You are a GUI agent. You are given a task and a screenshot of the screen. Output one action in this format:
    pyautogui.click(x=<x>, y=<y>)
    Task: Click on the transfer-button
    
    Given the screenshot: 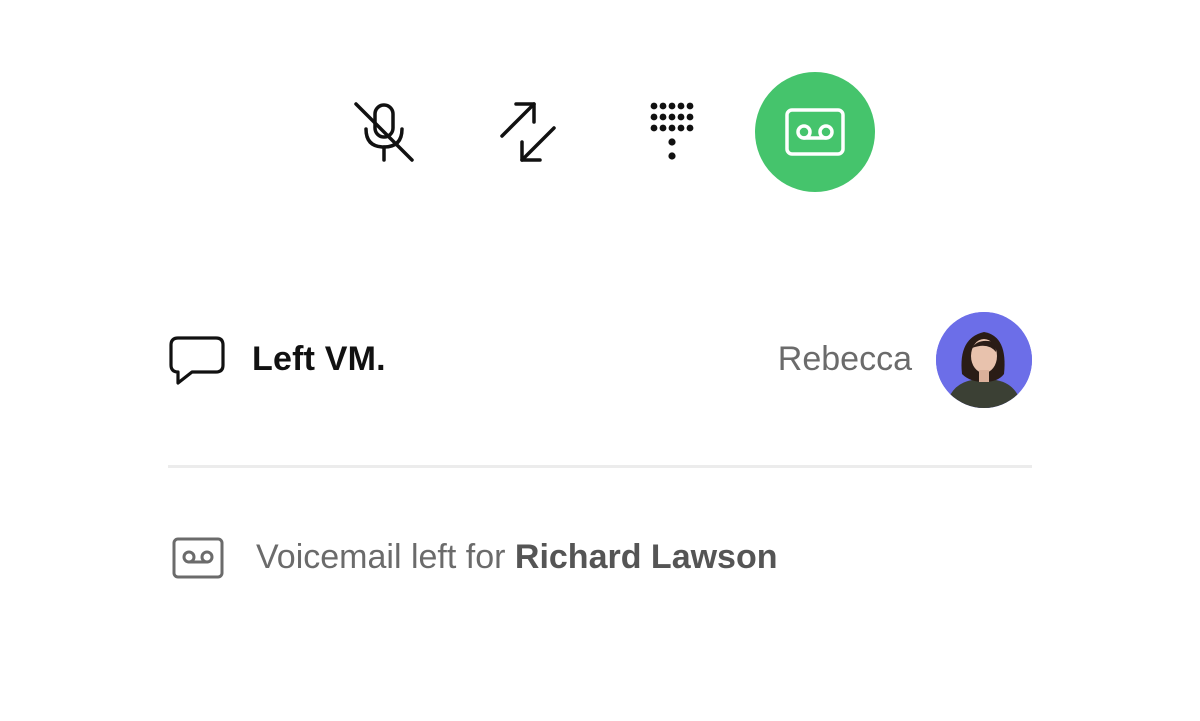 What is the action you would take?
    pyautogui.click(x=528, y=132)
    